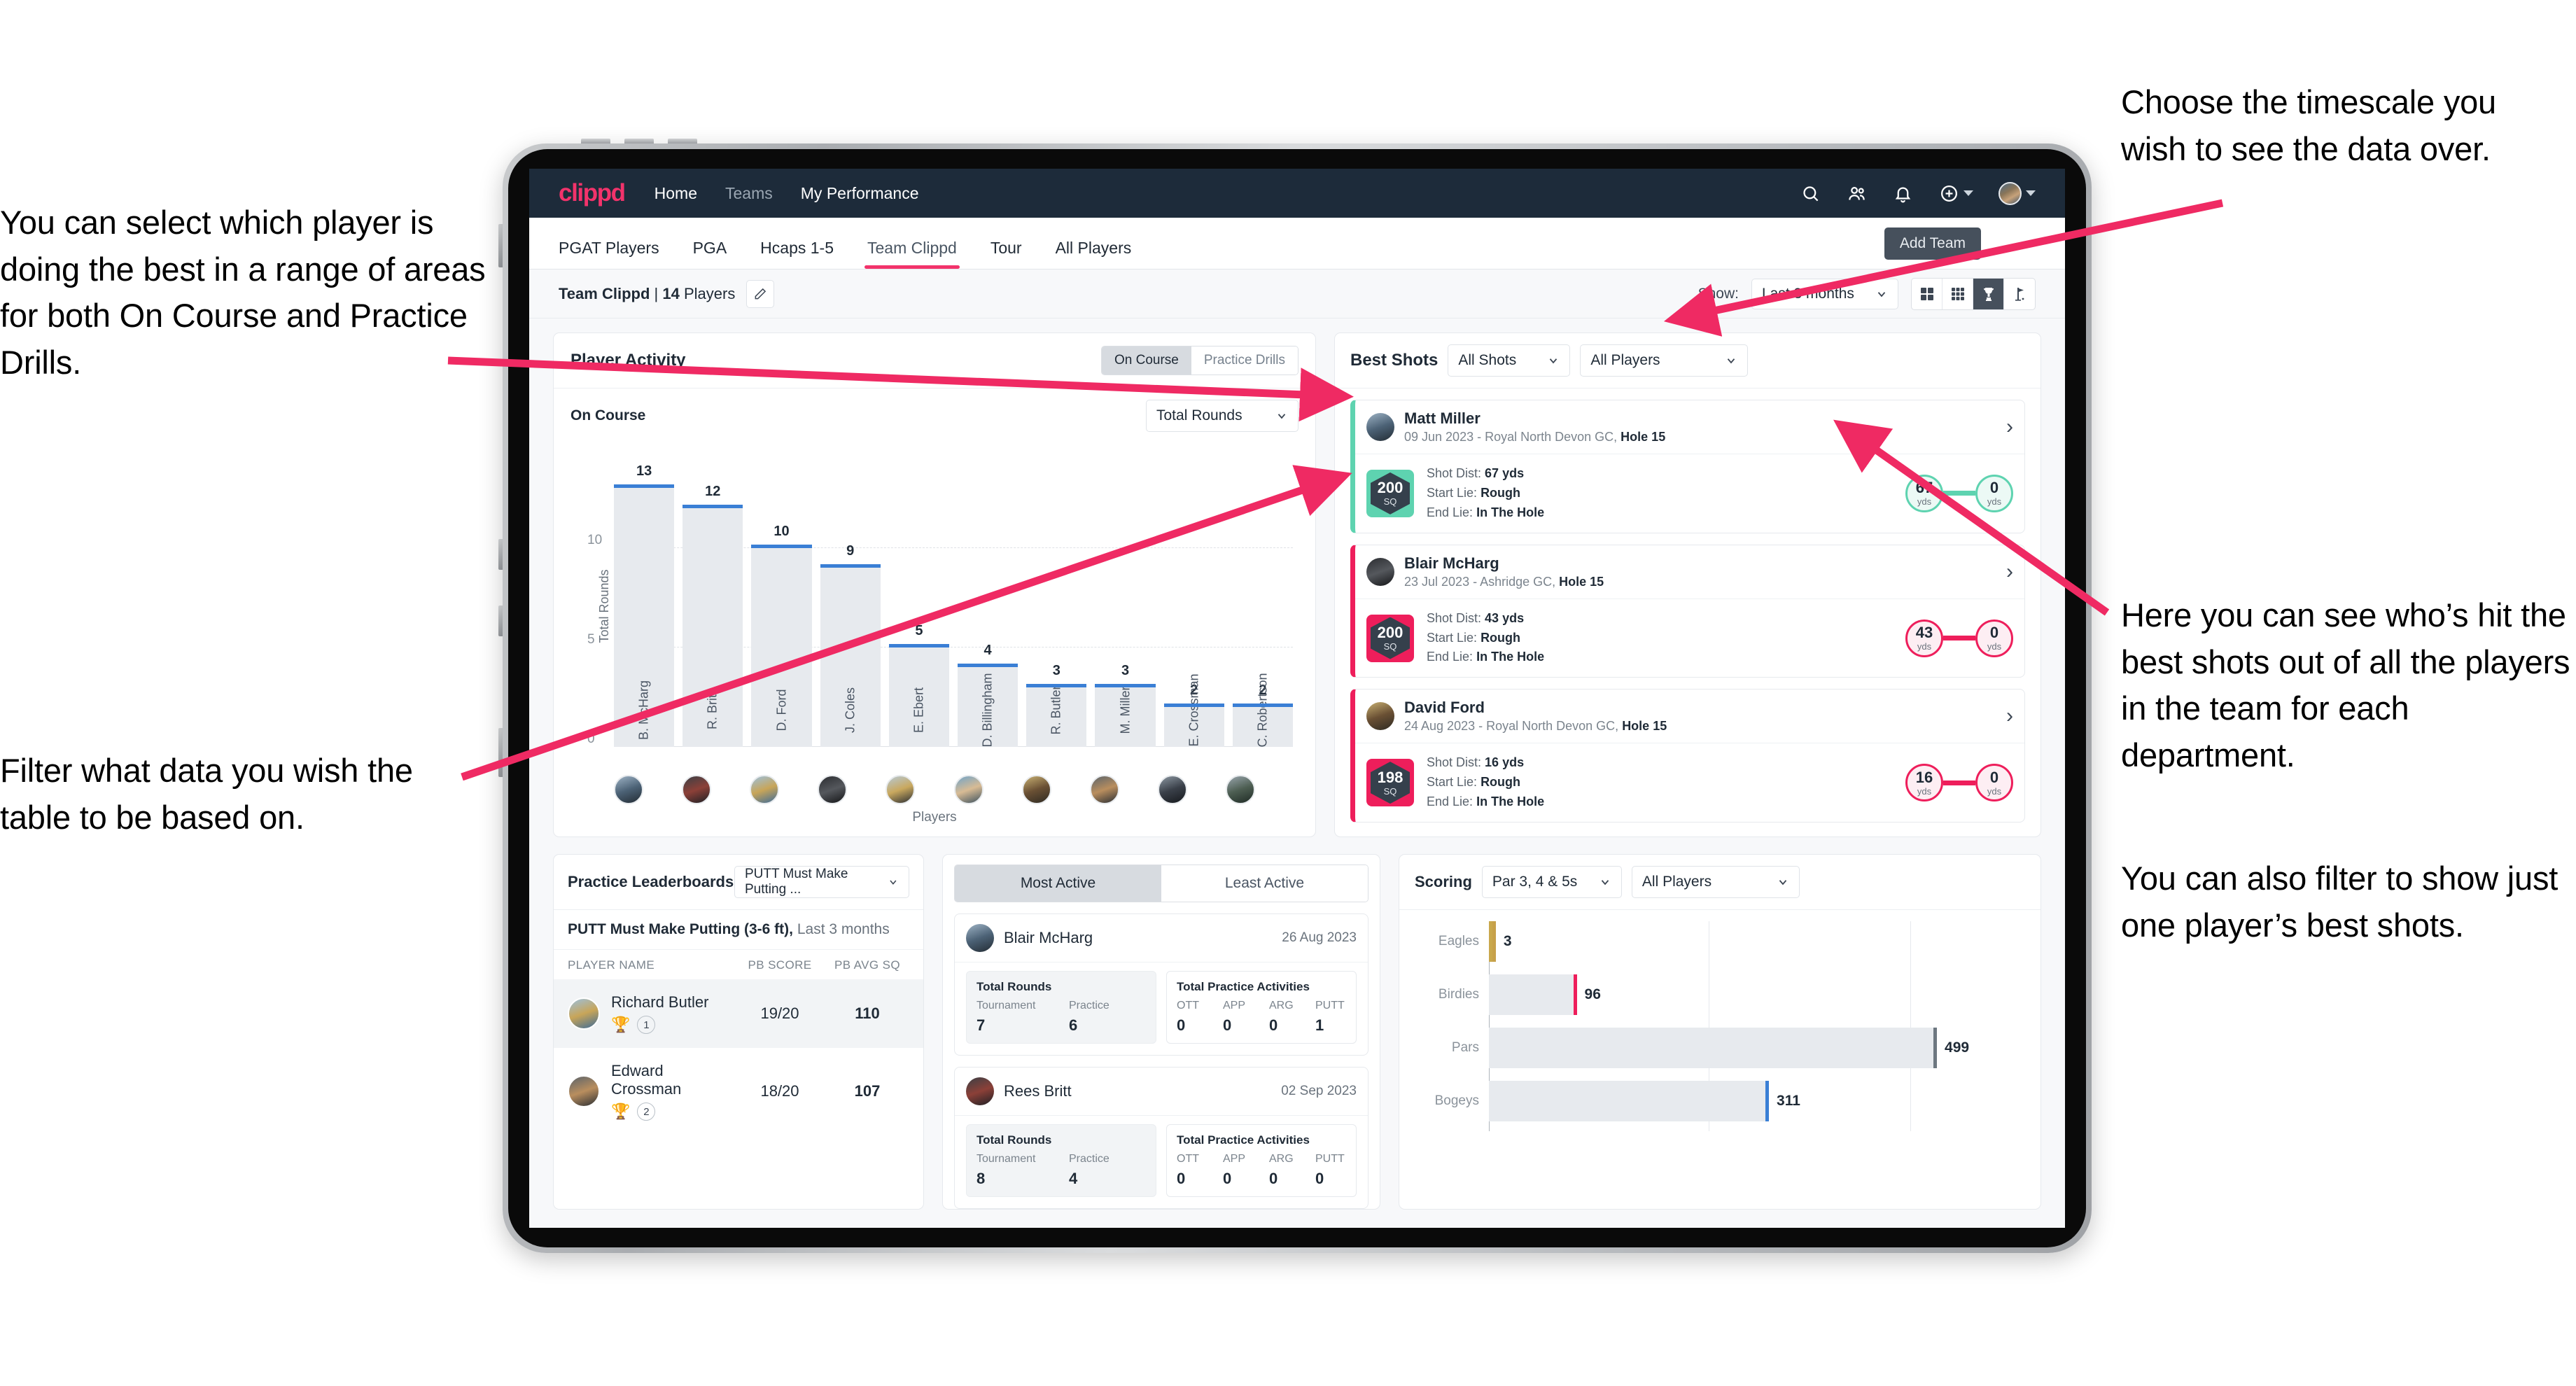 The height and width of the screenshot is (1386, 2576). I want to click on tab-least-active: Least Active, so click(1264, 883).